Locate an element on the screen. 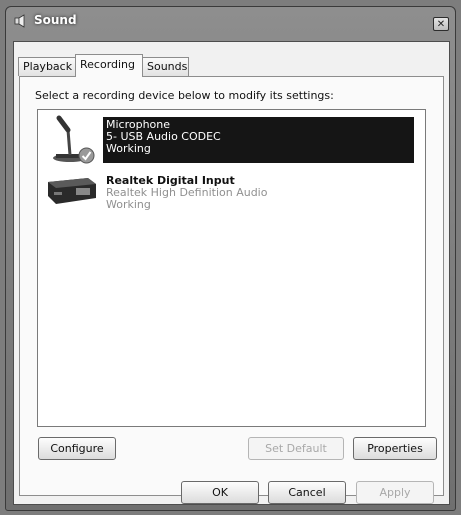 The image size is (461, 515). tab-playback: Playback is located at coordinates (47, 66).